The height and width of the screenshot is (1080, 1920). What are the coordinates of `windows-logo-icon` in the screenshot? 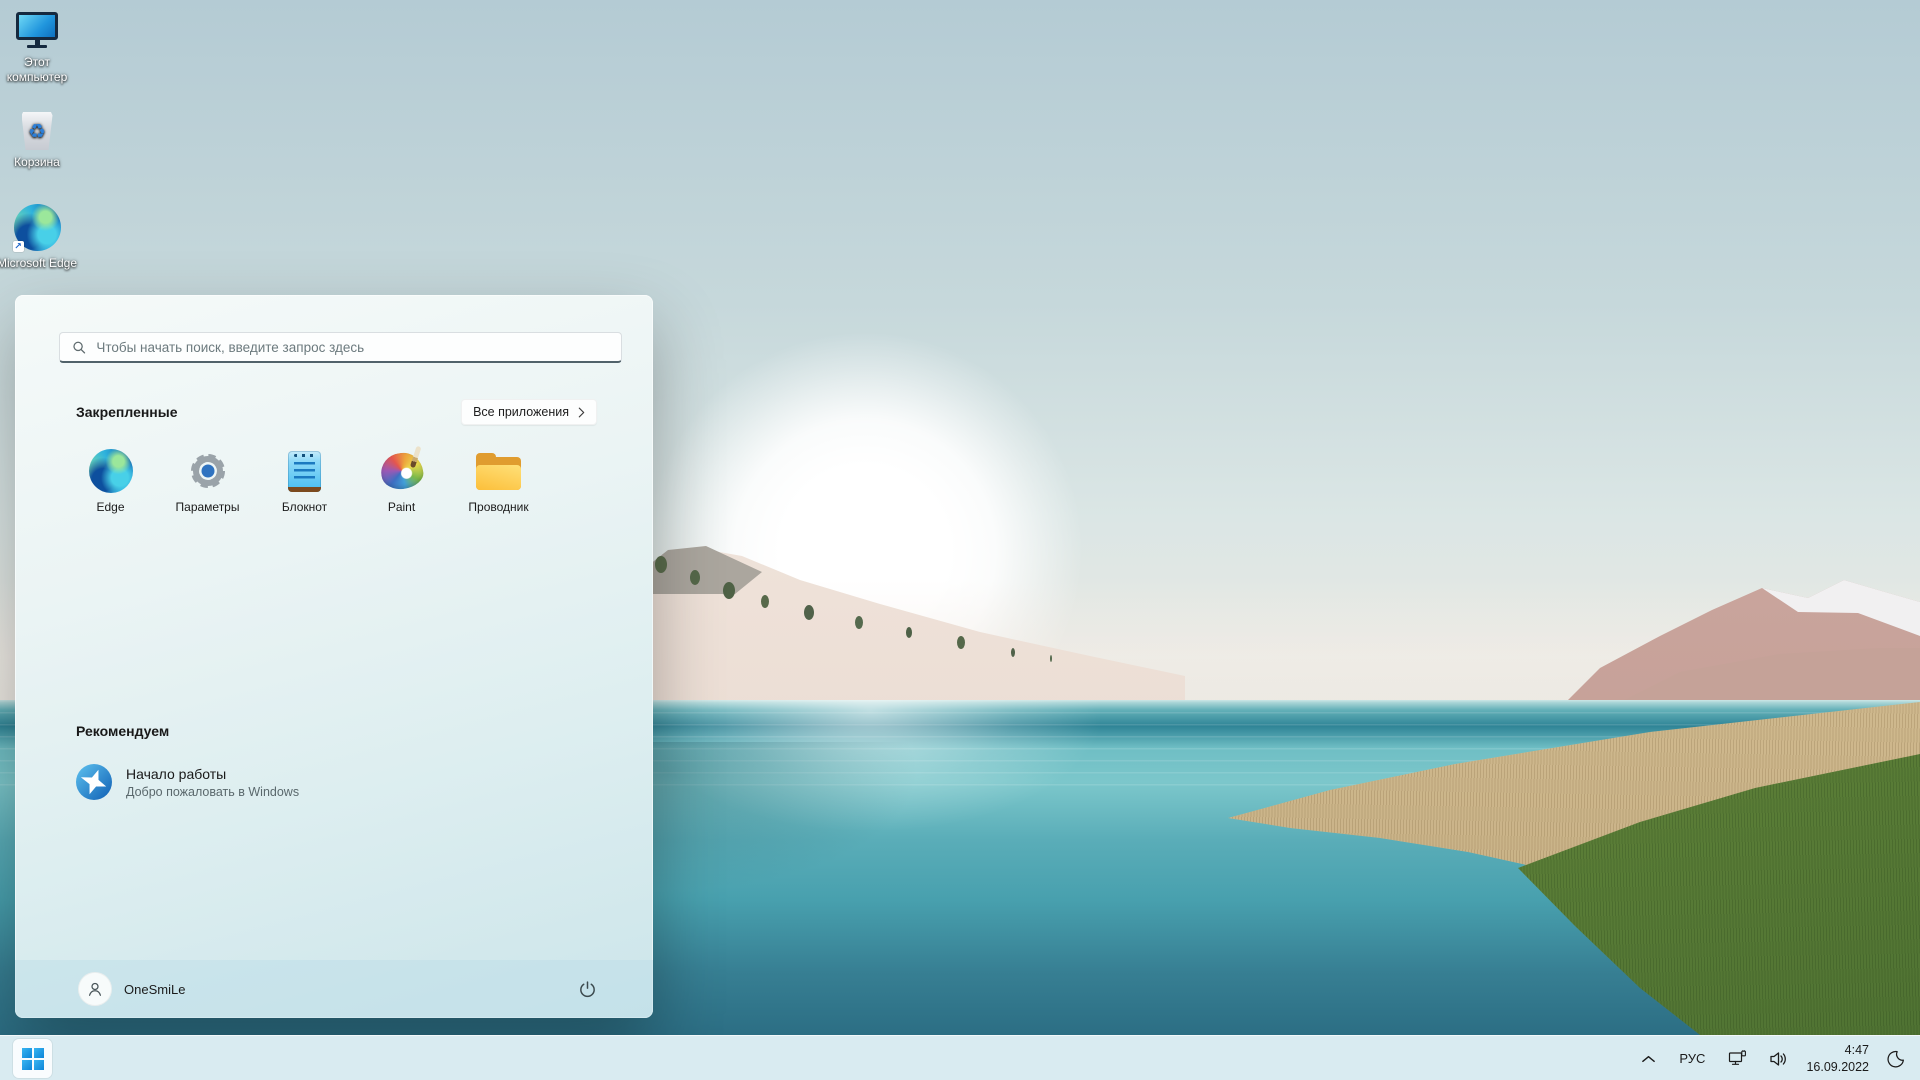 It's located at (32, 1058).